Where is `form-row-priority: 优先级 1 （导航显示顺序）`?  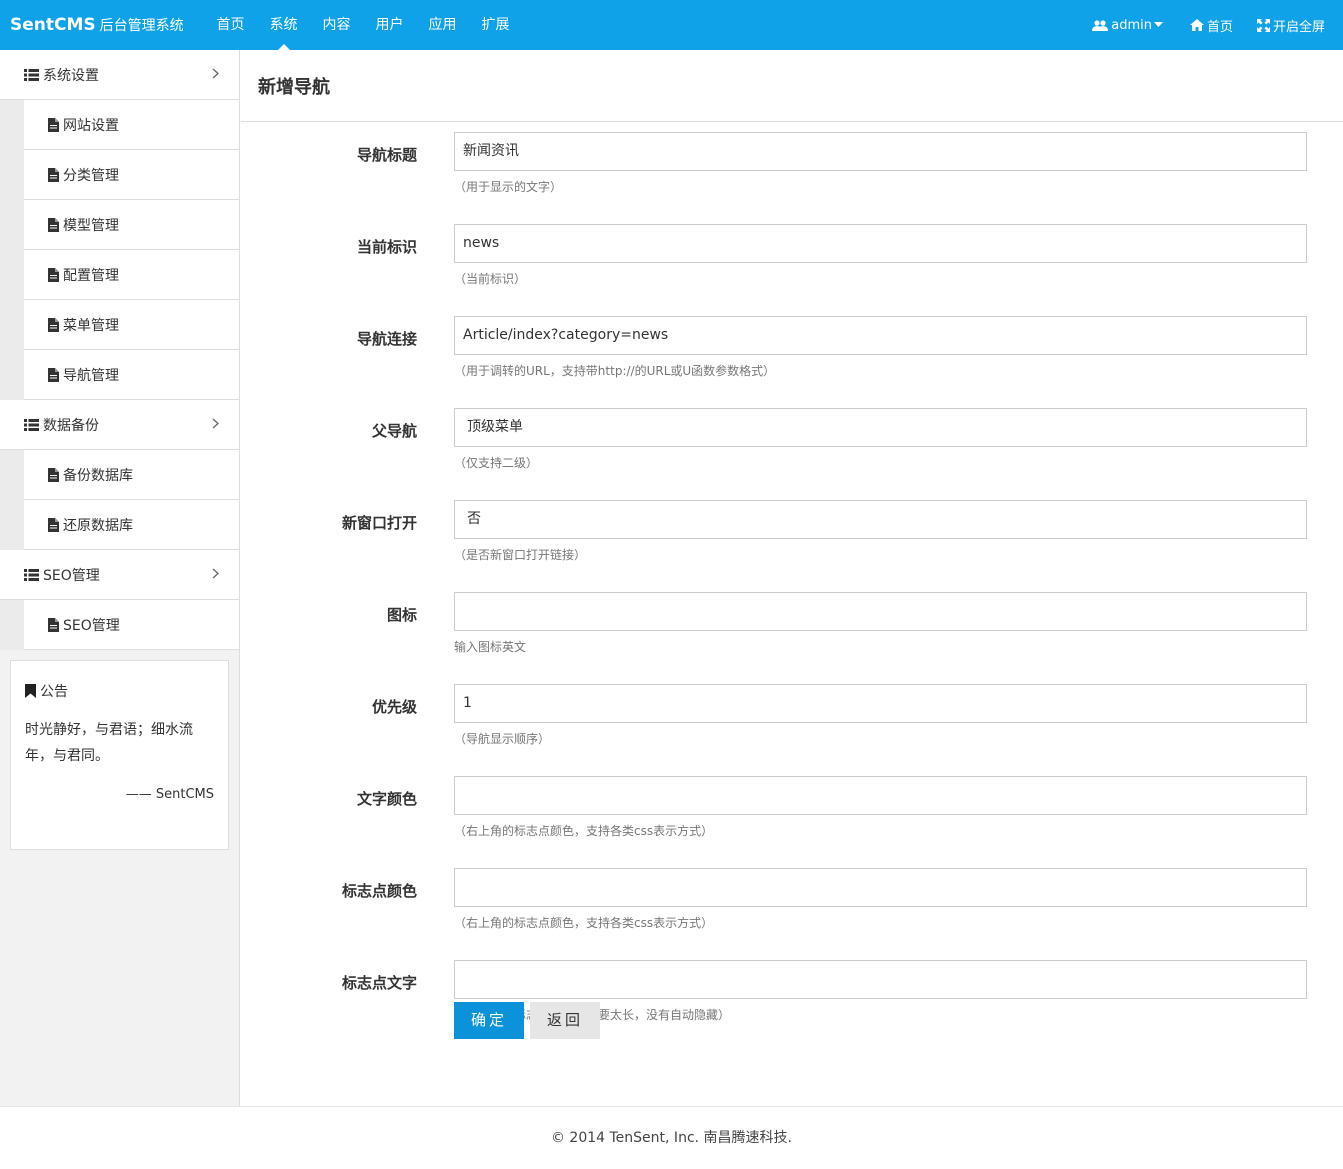 form-row-priority: 优先级 1 （导航显示顺序） is located at coordinates (792, 720).